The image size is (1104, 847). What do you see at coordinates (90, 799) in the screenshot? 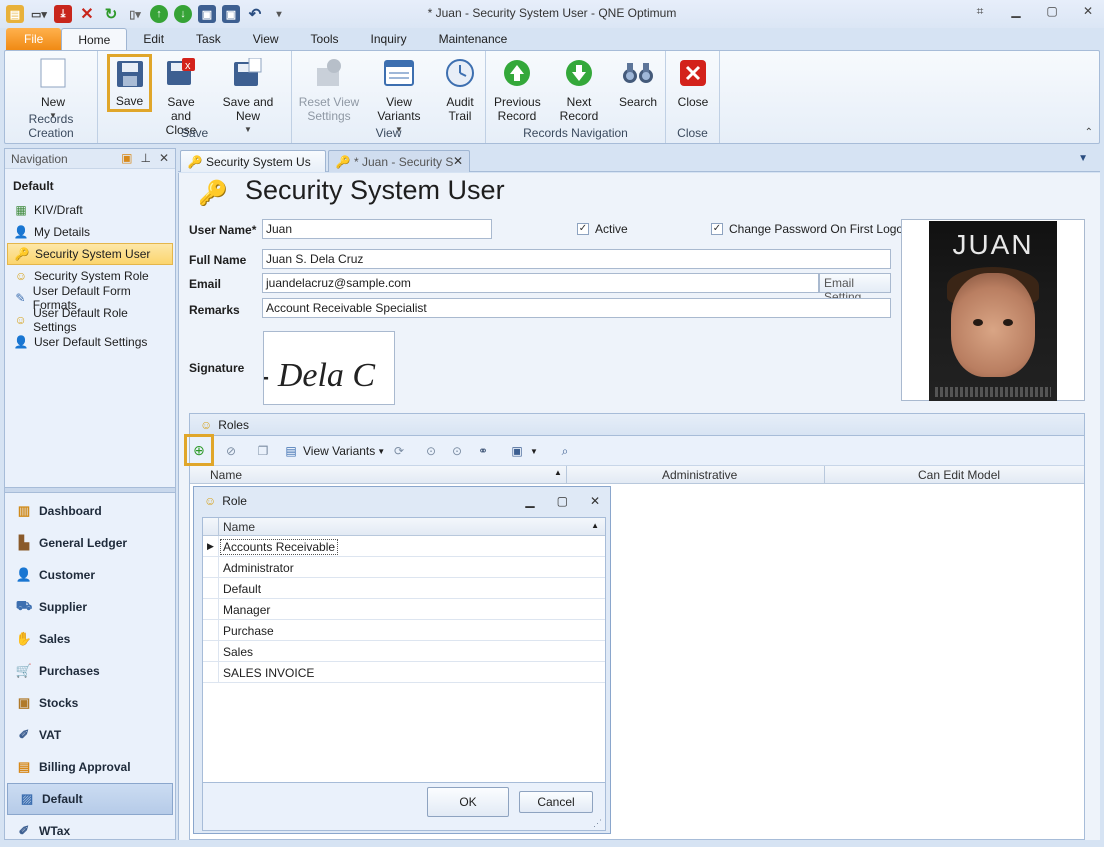
I see `module-default: ▨ Default` at bounding box center [90, 799].